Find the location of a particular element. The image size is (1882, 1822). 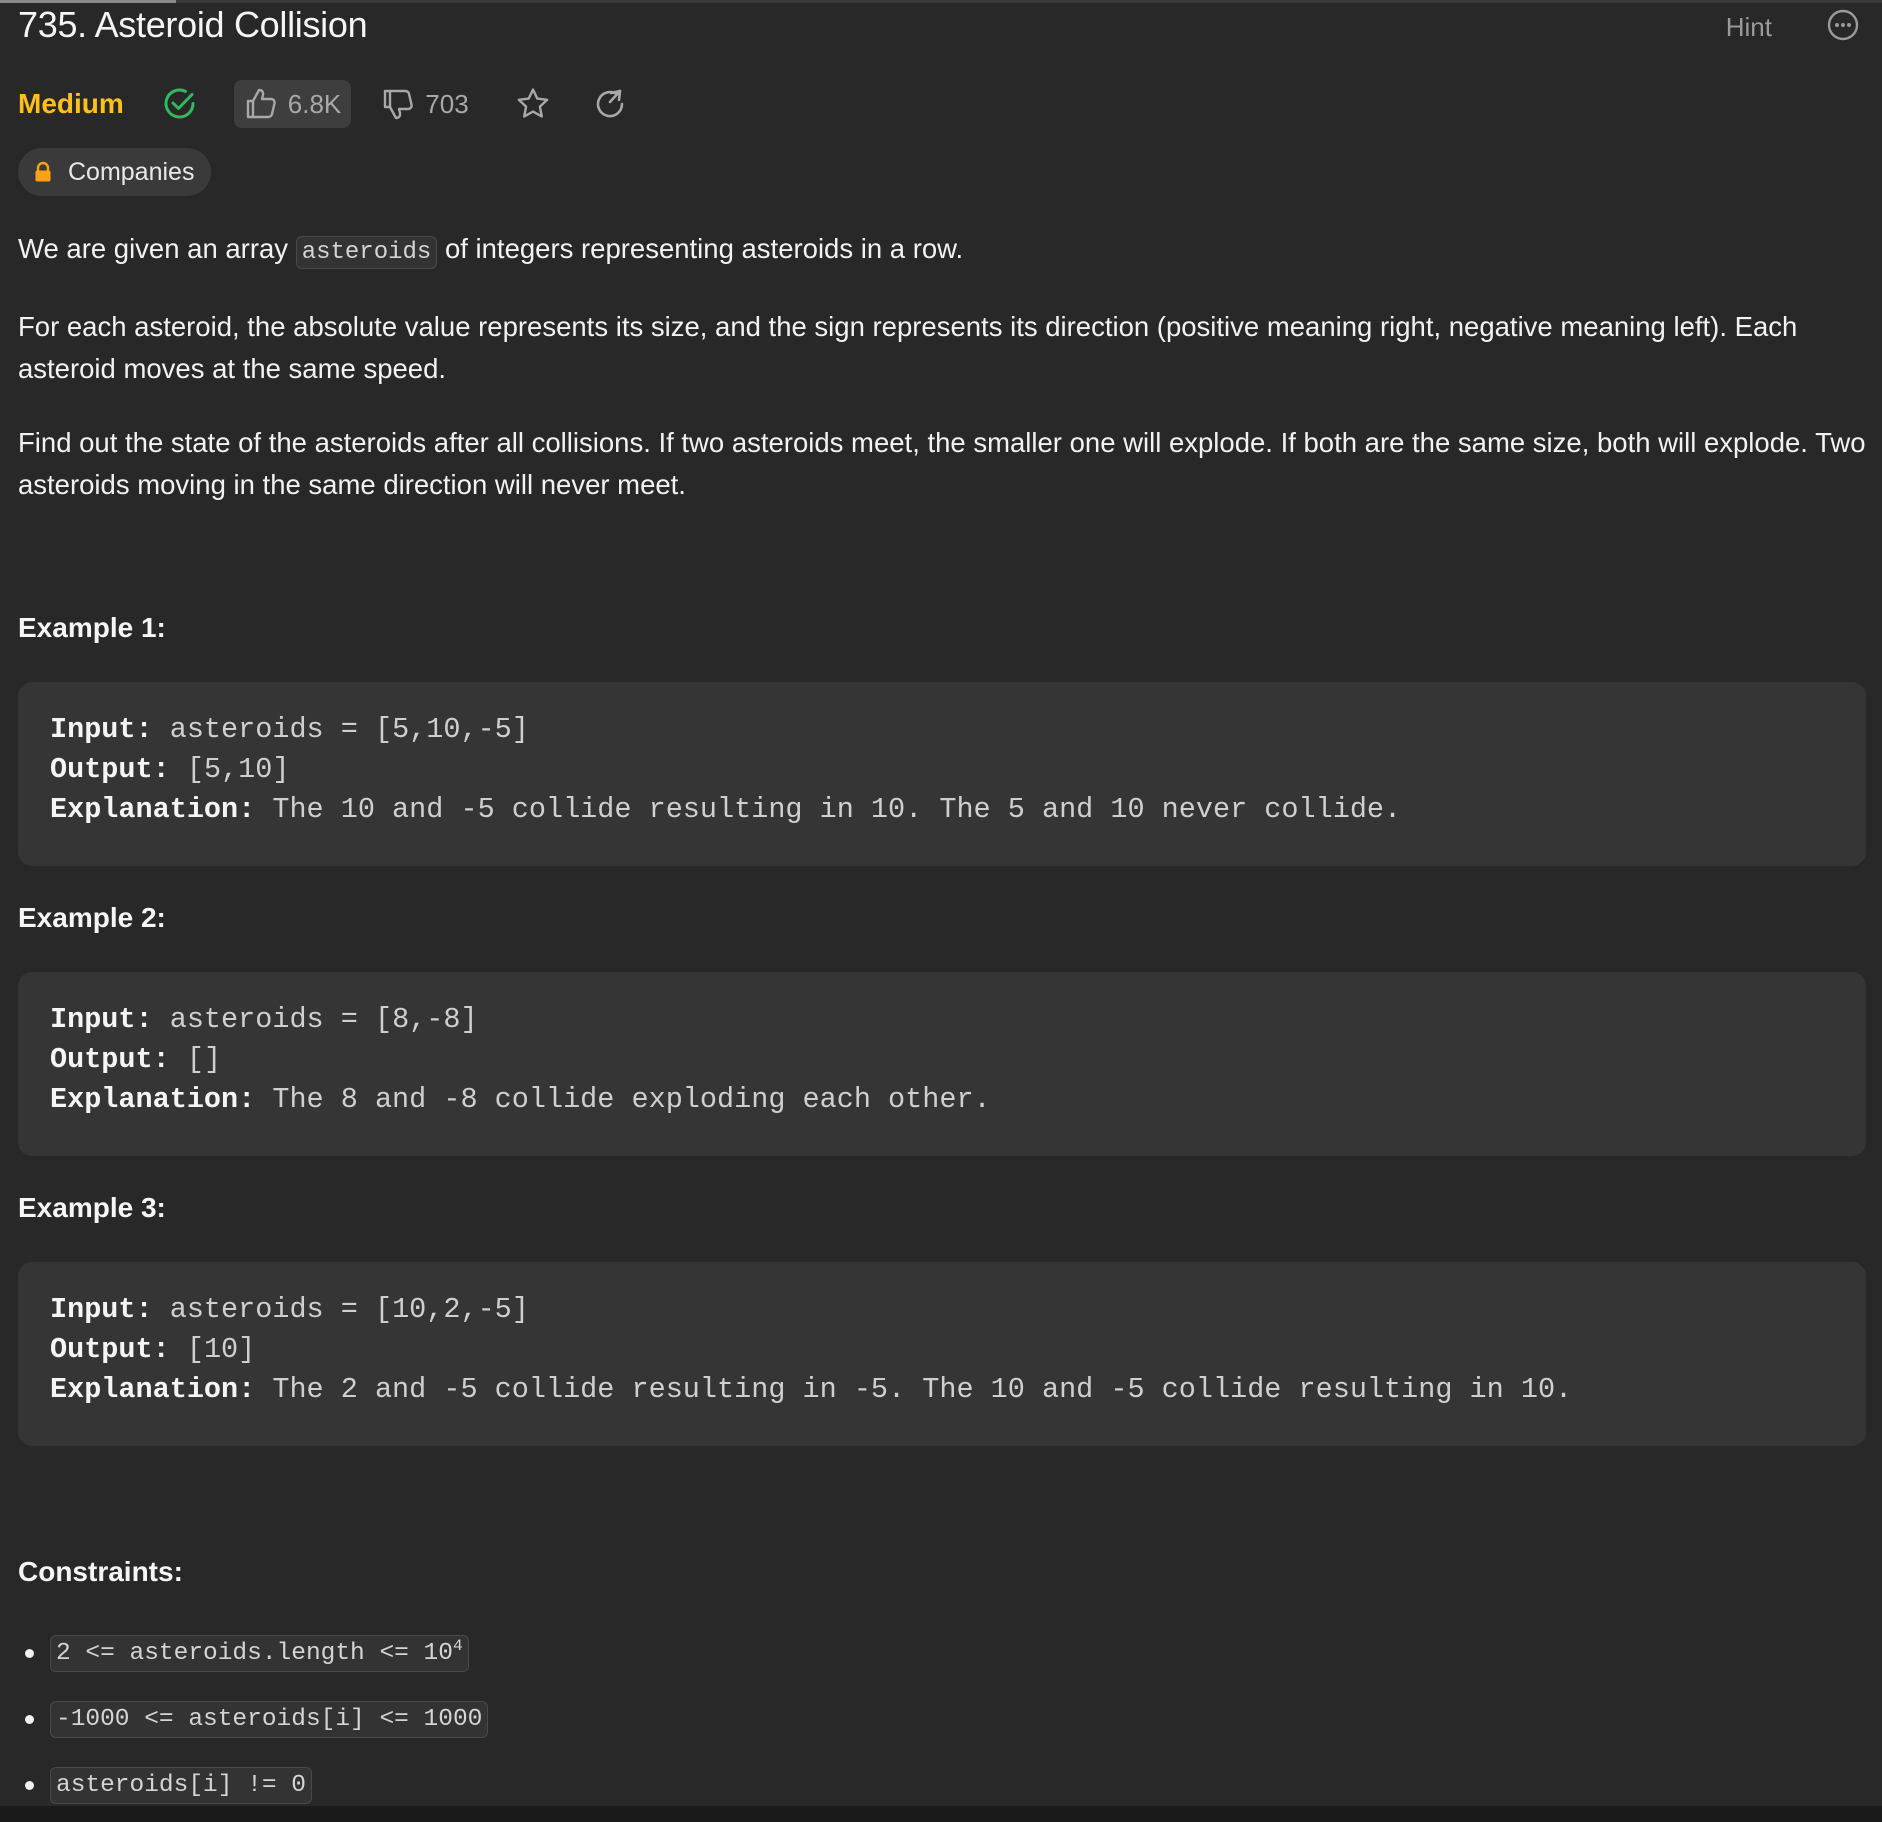

hint-button: Hint is located at coordinates (1749, 27).